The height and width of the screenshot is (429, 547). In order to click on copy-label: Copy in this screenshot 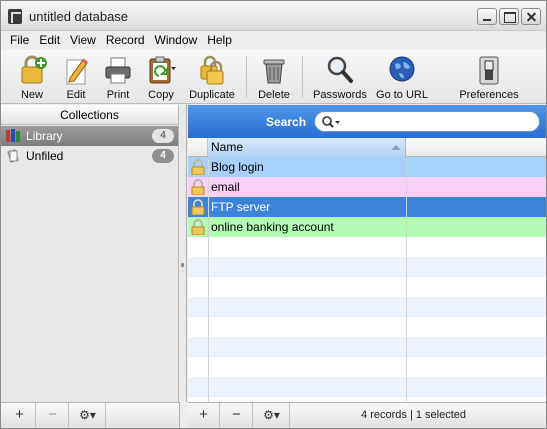, I will do `click(161, 95)`.